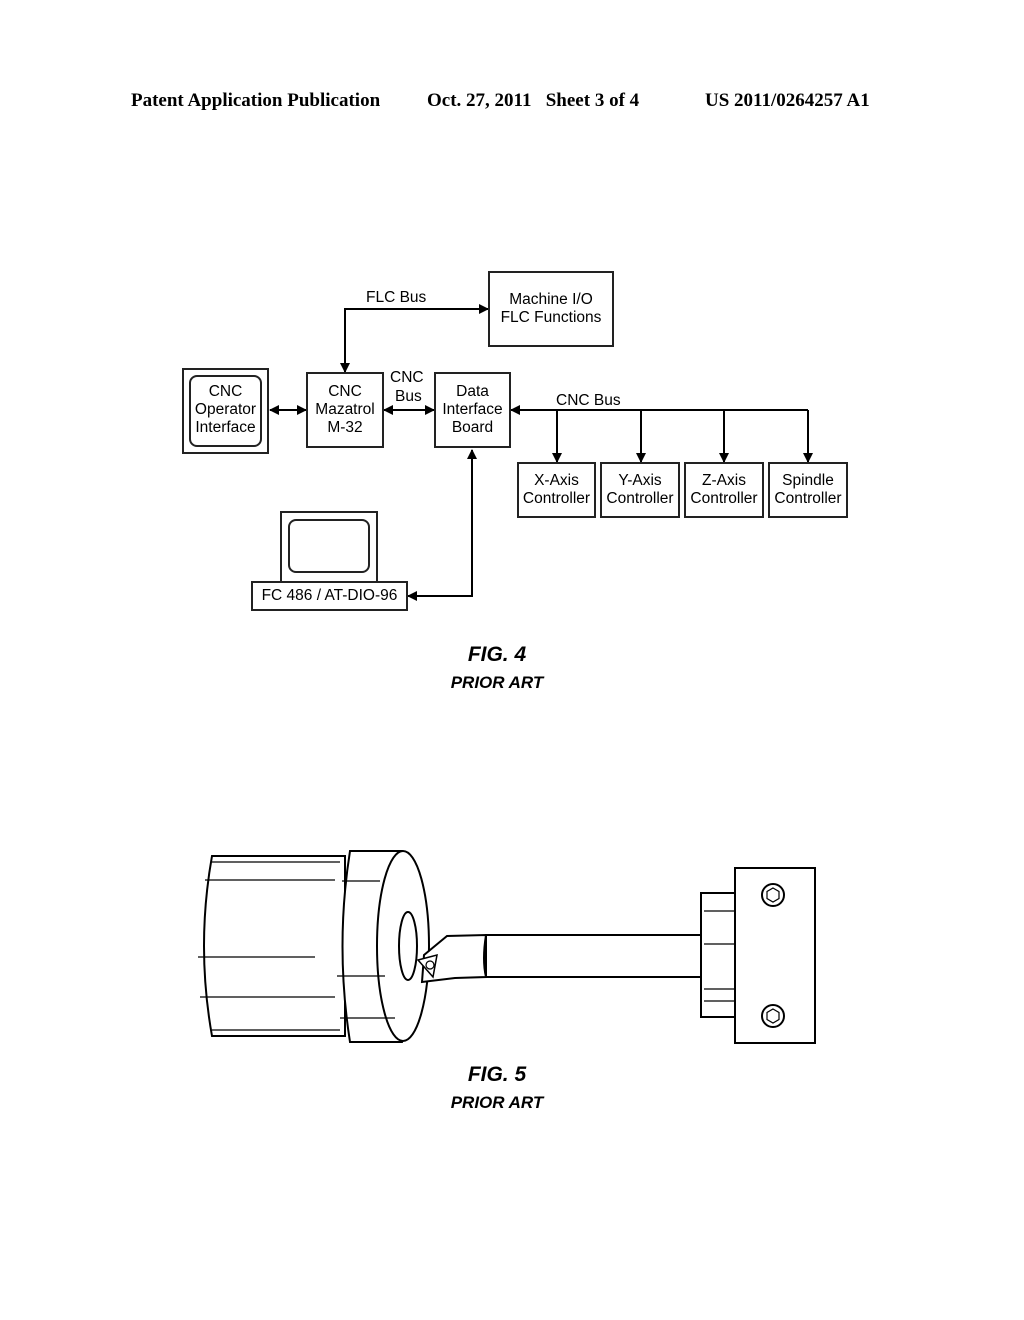  I want to click on block-data-interface-board: Data Interface Board, so click(472, 410).